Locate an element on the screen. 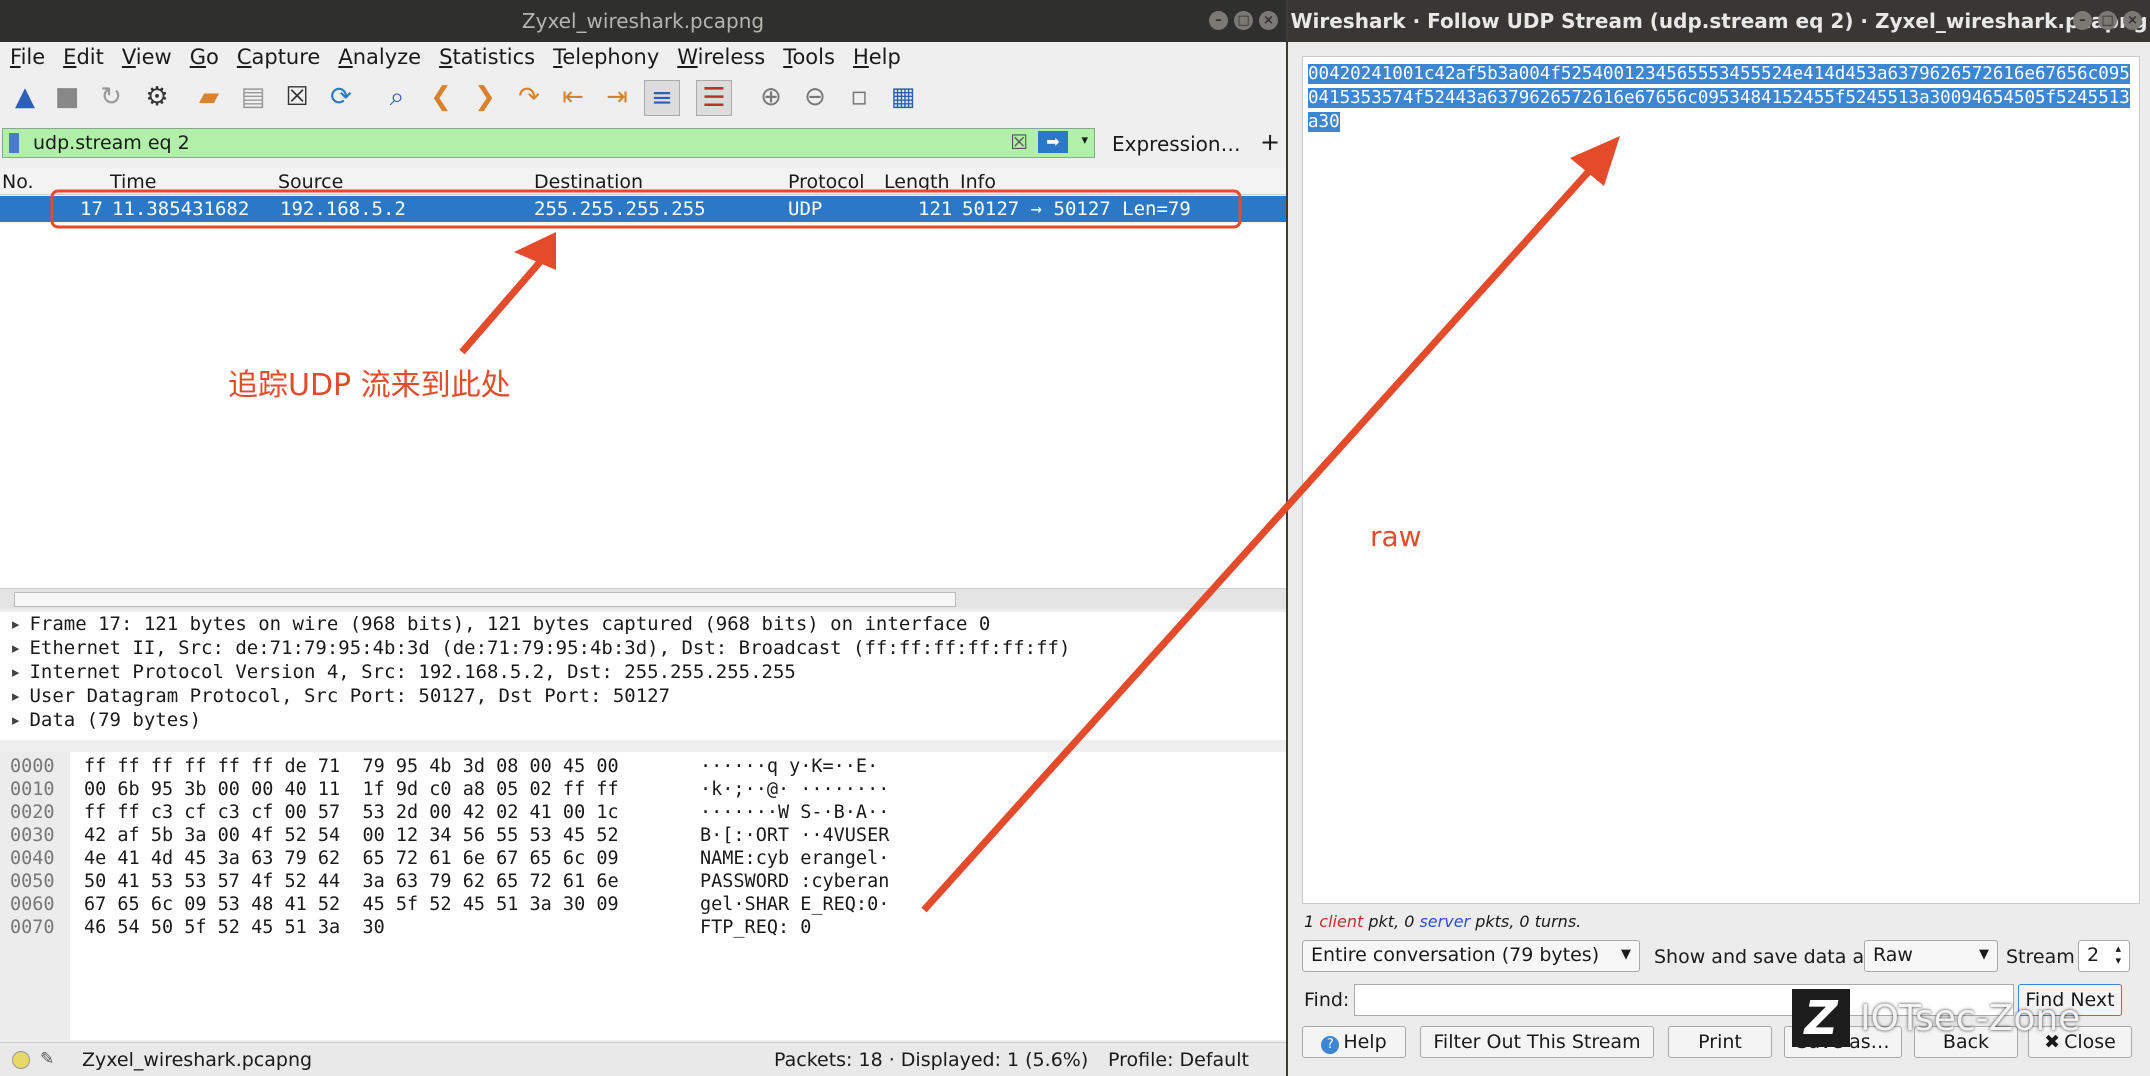 This screenshot has height=1076, width=2150. menu-view: View is located at coordinates (147, 57).